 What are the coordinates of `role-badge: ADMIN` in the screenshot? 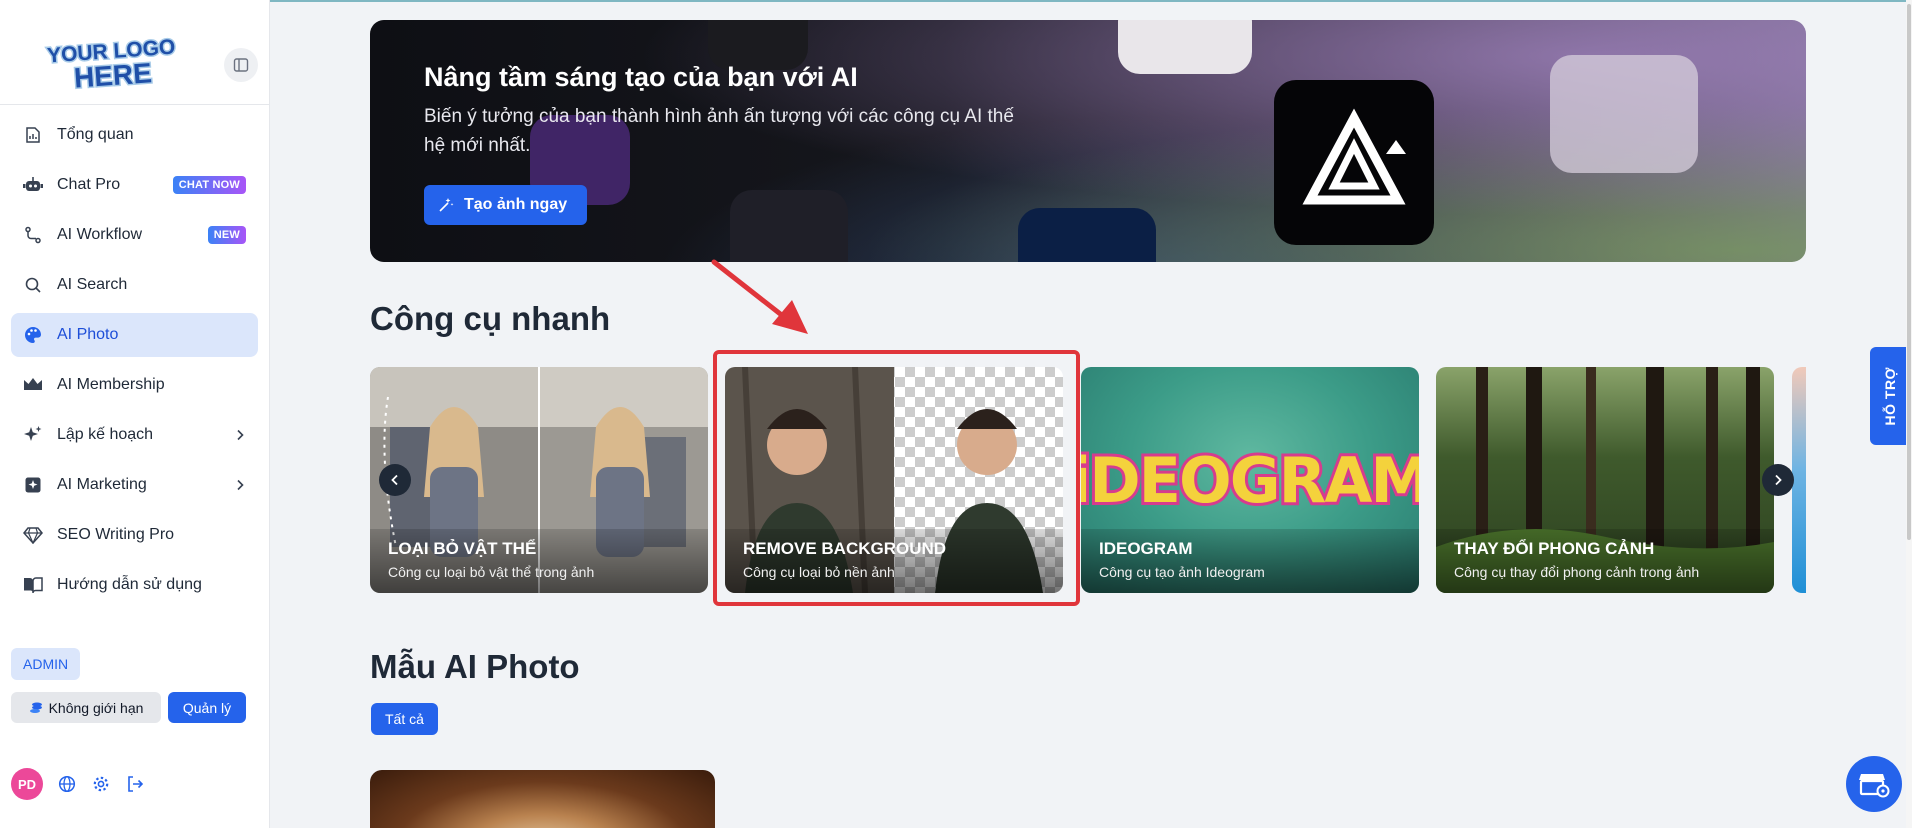 It's located at (46, 664).